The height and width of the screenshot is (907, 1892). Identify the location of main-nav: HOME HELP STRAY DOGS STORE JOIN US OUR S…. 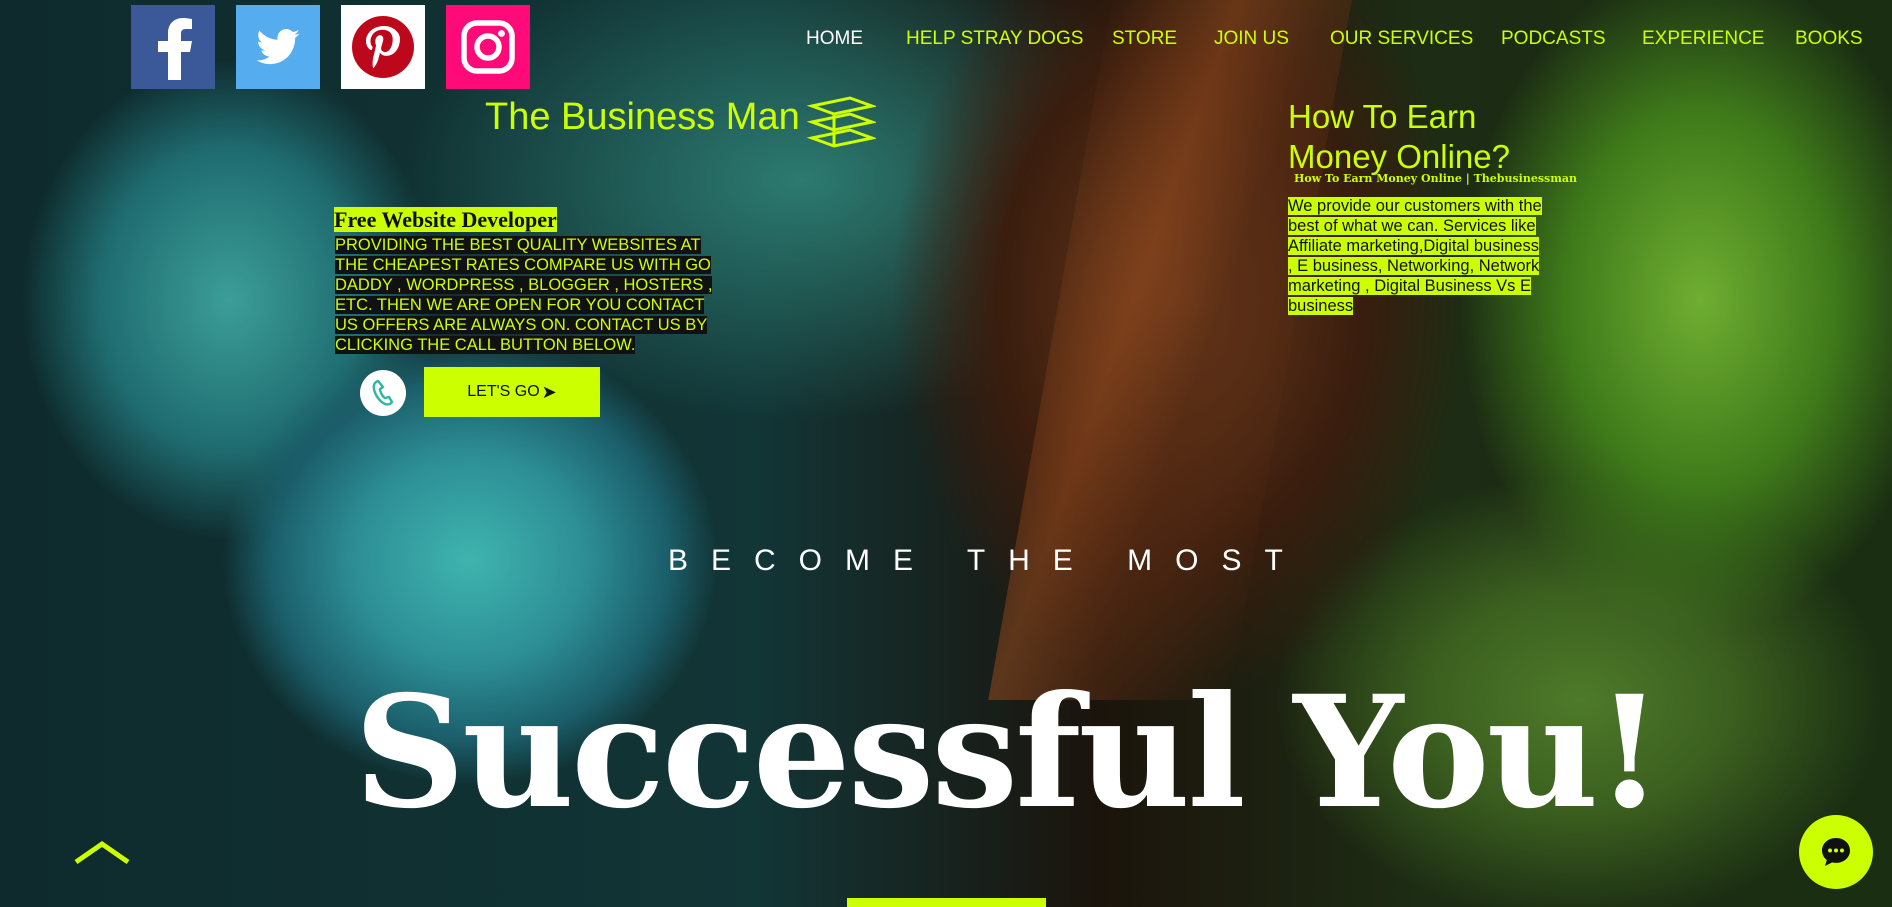
(1341, 40).